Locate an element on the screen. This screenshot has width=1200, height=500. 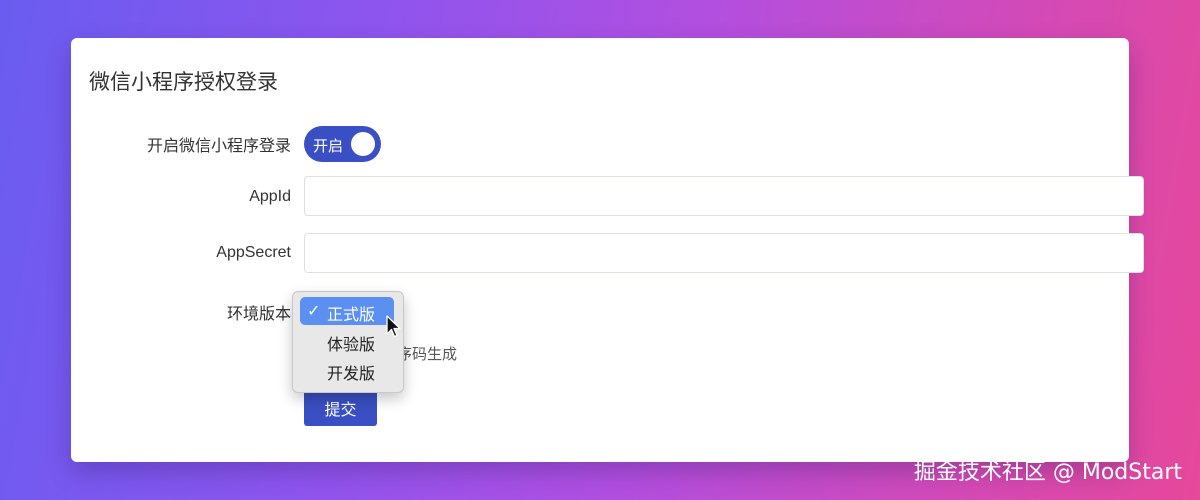
submit-button: 提交 is located at coordinates (340, 408).